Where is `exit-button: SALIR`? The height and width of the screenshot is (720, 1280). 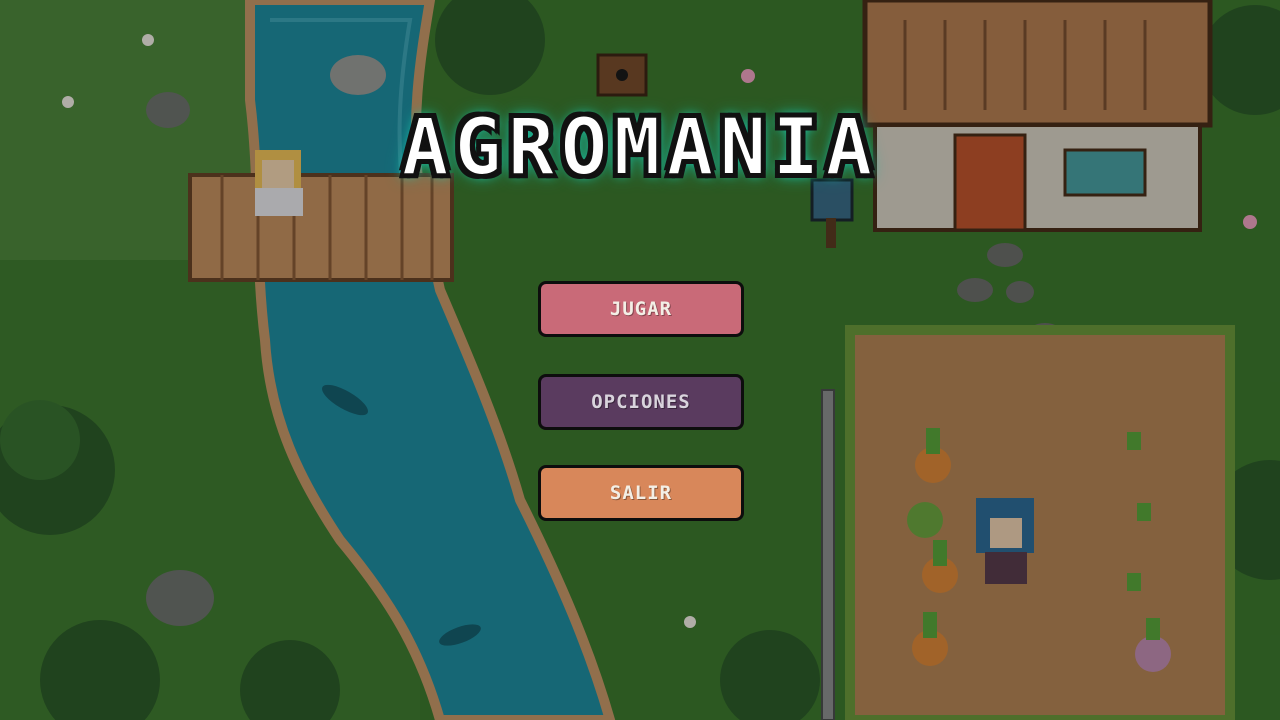
exit-button: SALIR is located at coordinates (641, 493).